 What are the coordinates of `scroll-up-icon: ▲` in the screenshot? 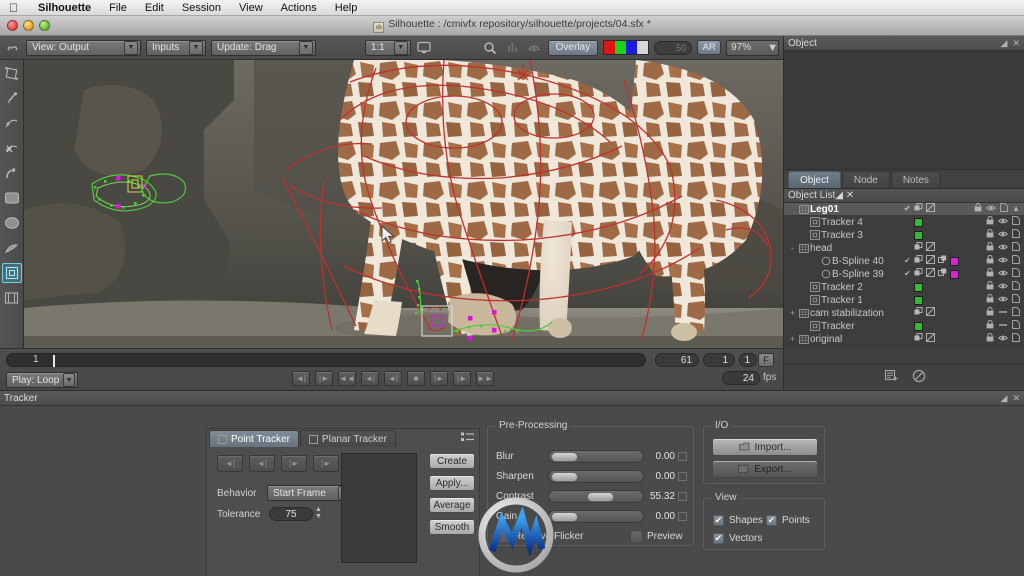 It's located at (1016, 209).